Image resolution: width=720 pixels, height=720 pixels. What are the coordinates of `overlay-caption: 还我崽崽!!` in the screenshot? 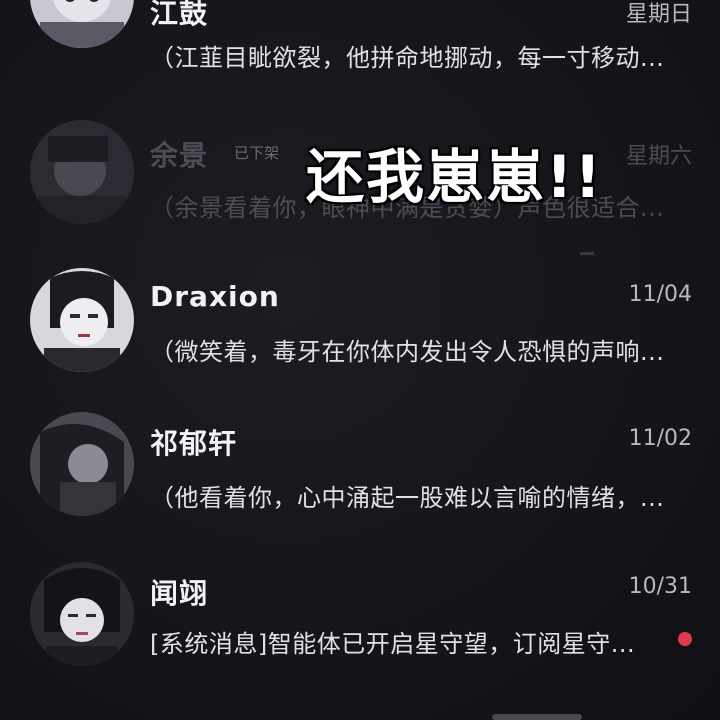 It's located at (454, 177).